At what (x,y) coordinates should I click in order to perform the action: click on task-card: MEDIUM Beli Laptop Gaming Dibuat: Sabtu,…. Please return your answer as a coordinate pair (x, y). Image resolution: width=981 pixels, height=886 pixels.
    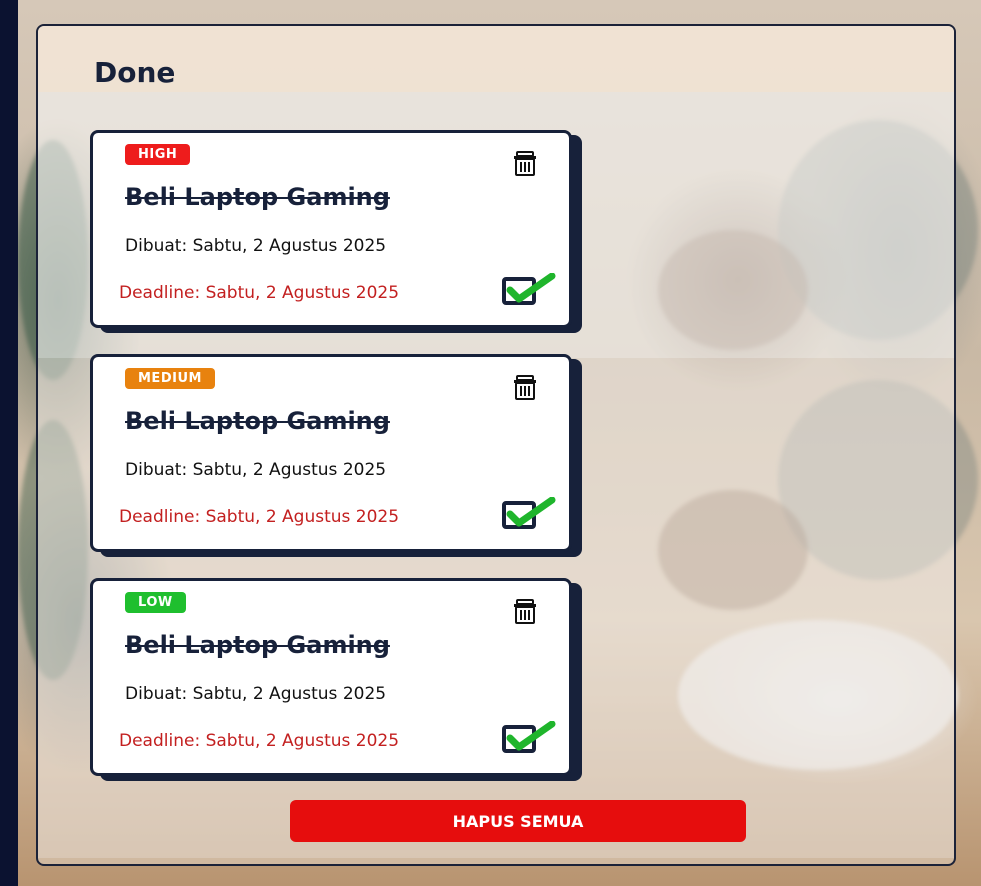
    Looking at the image, I should click on (331, 453).